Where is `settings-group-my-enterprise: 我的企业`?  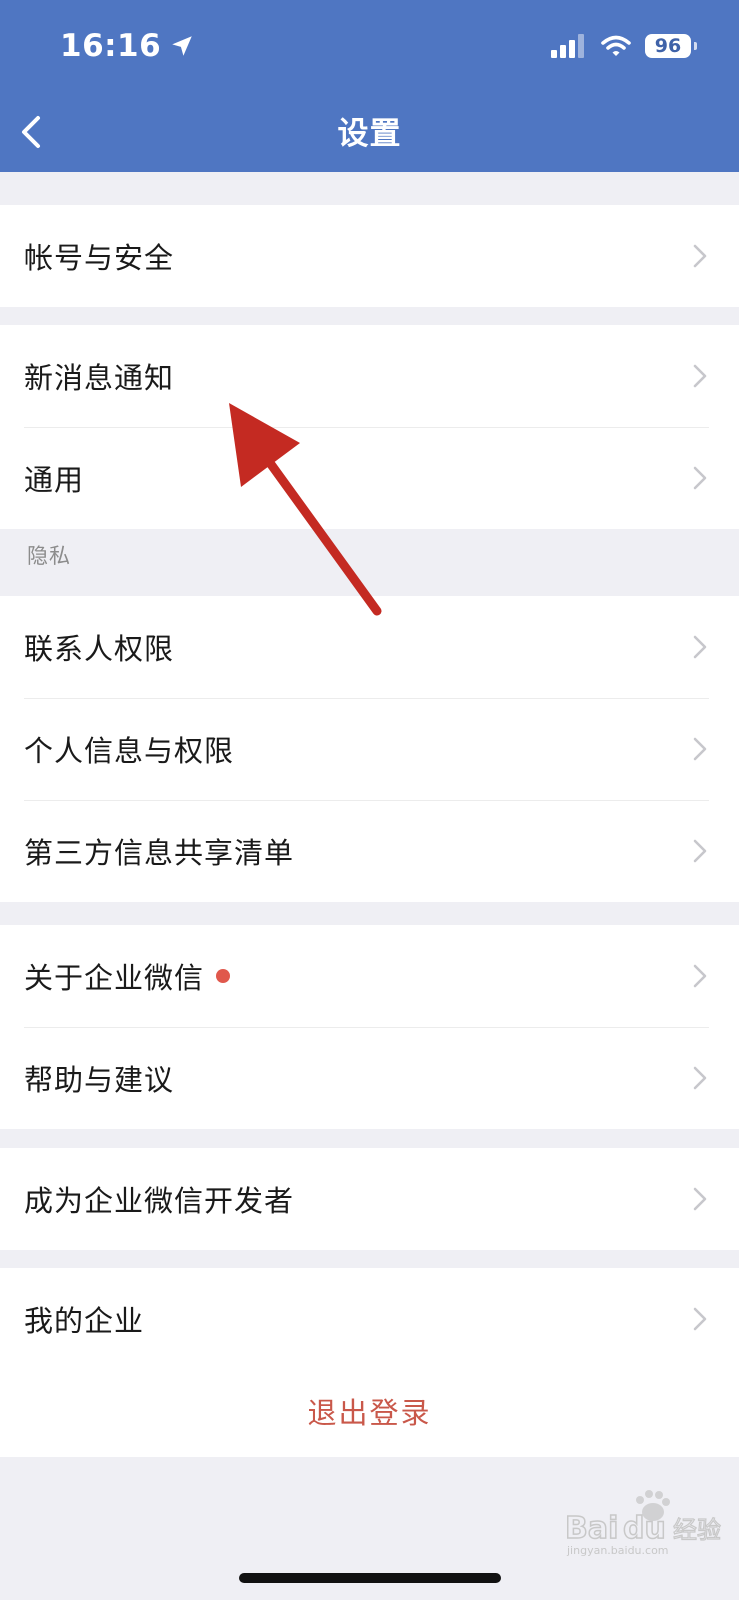
settings-group-my-enterprise: 我的企业 is located at coordinates (369, 1319).